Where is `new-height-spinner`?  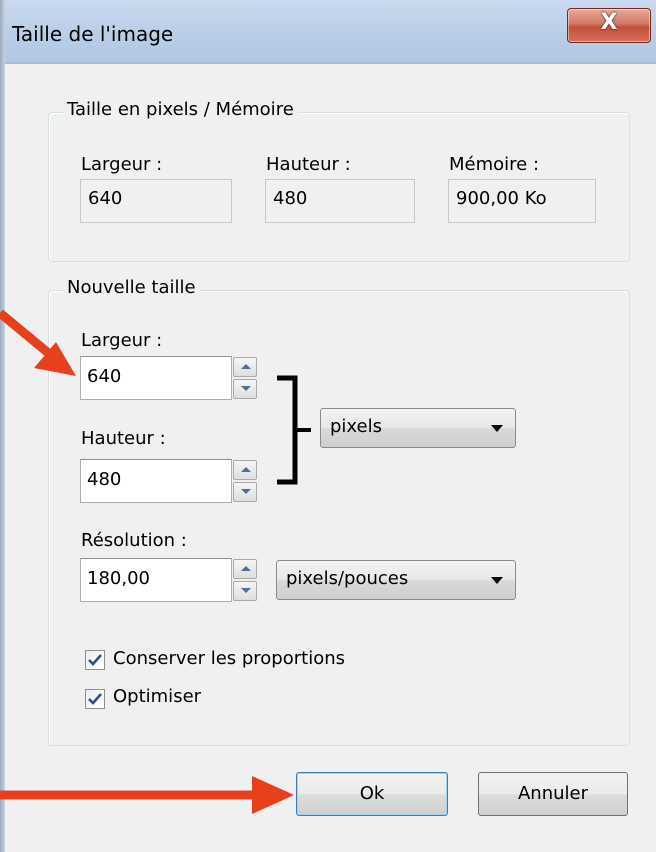 new-height-spinner is located at coordinates (246, 482).